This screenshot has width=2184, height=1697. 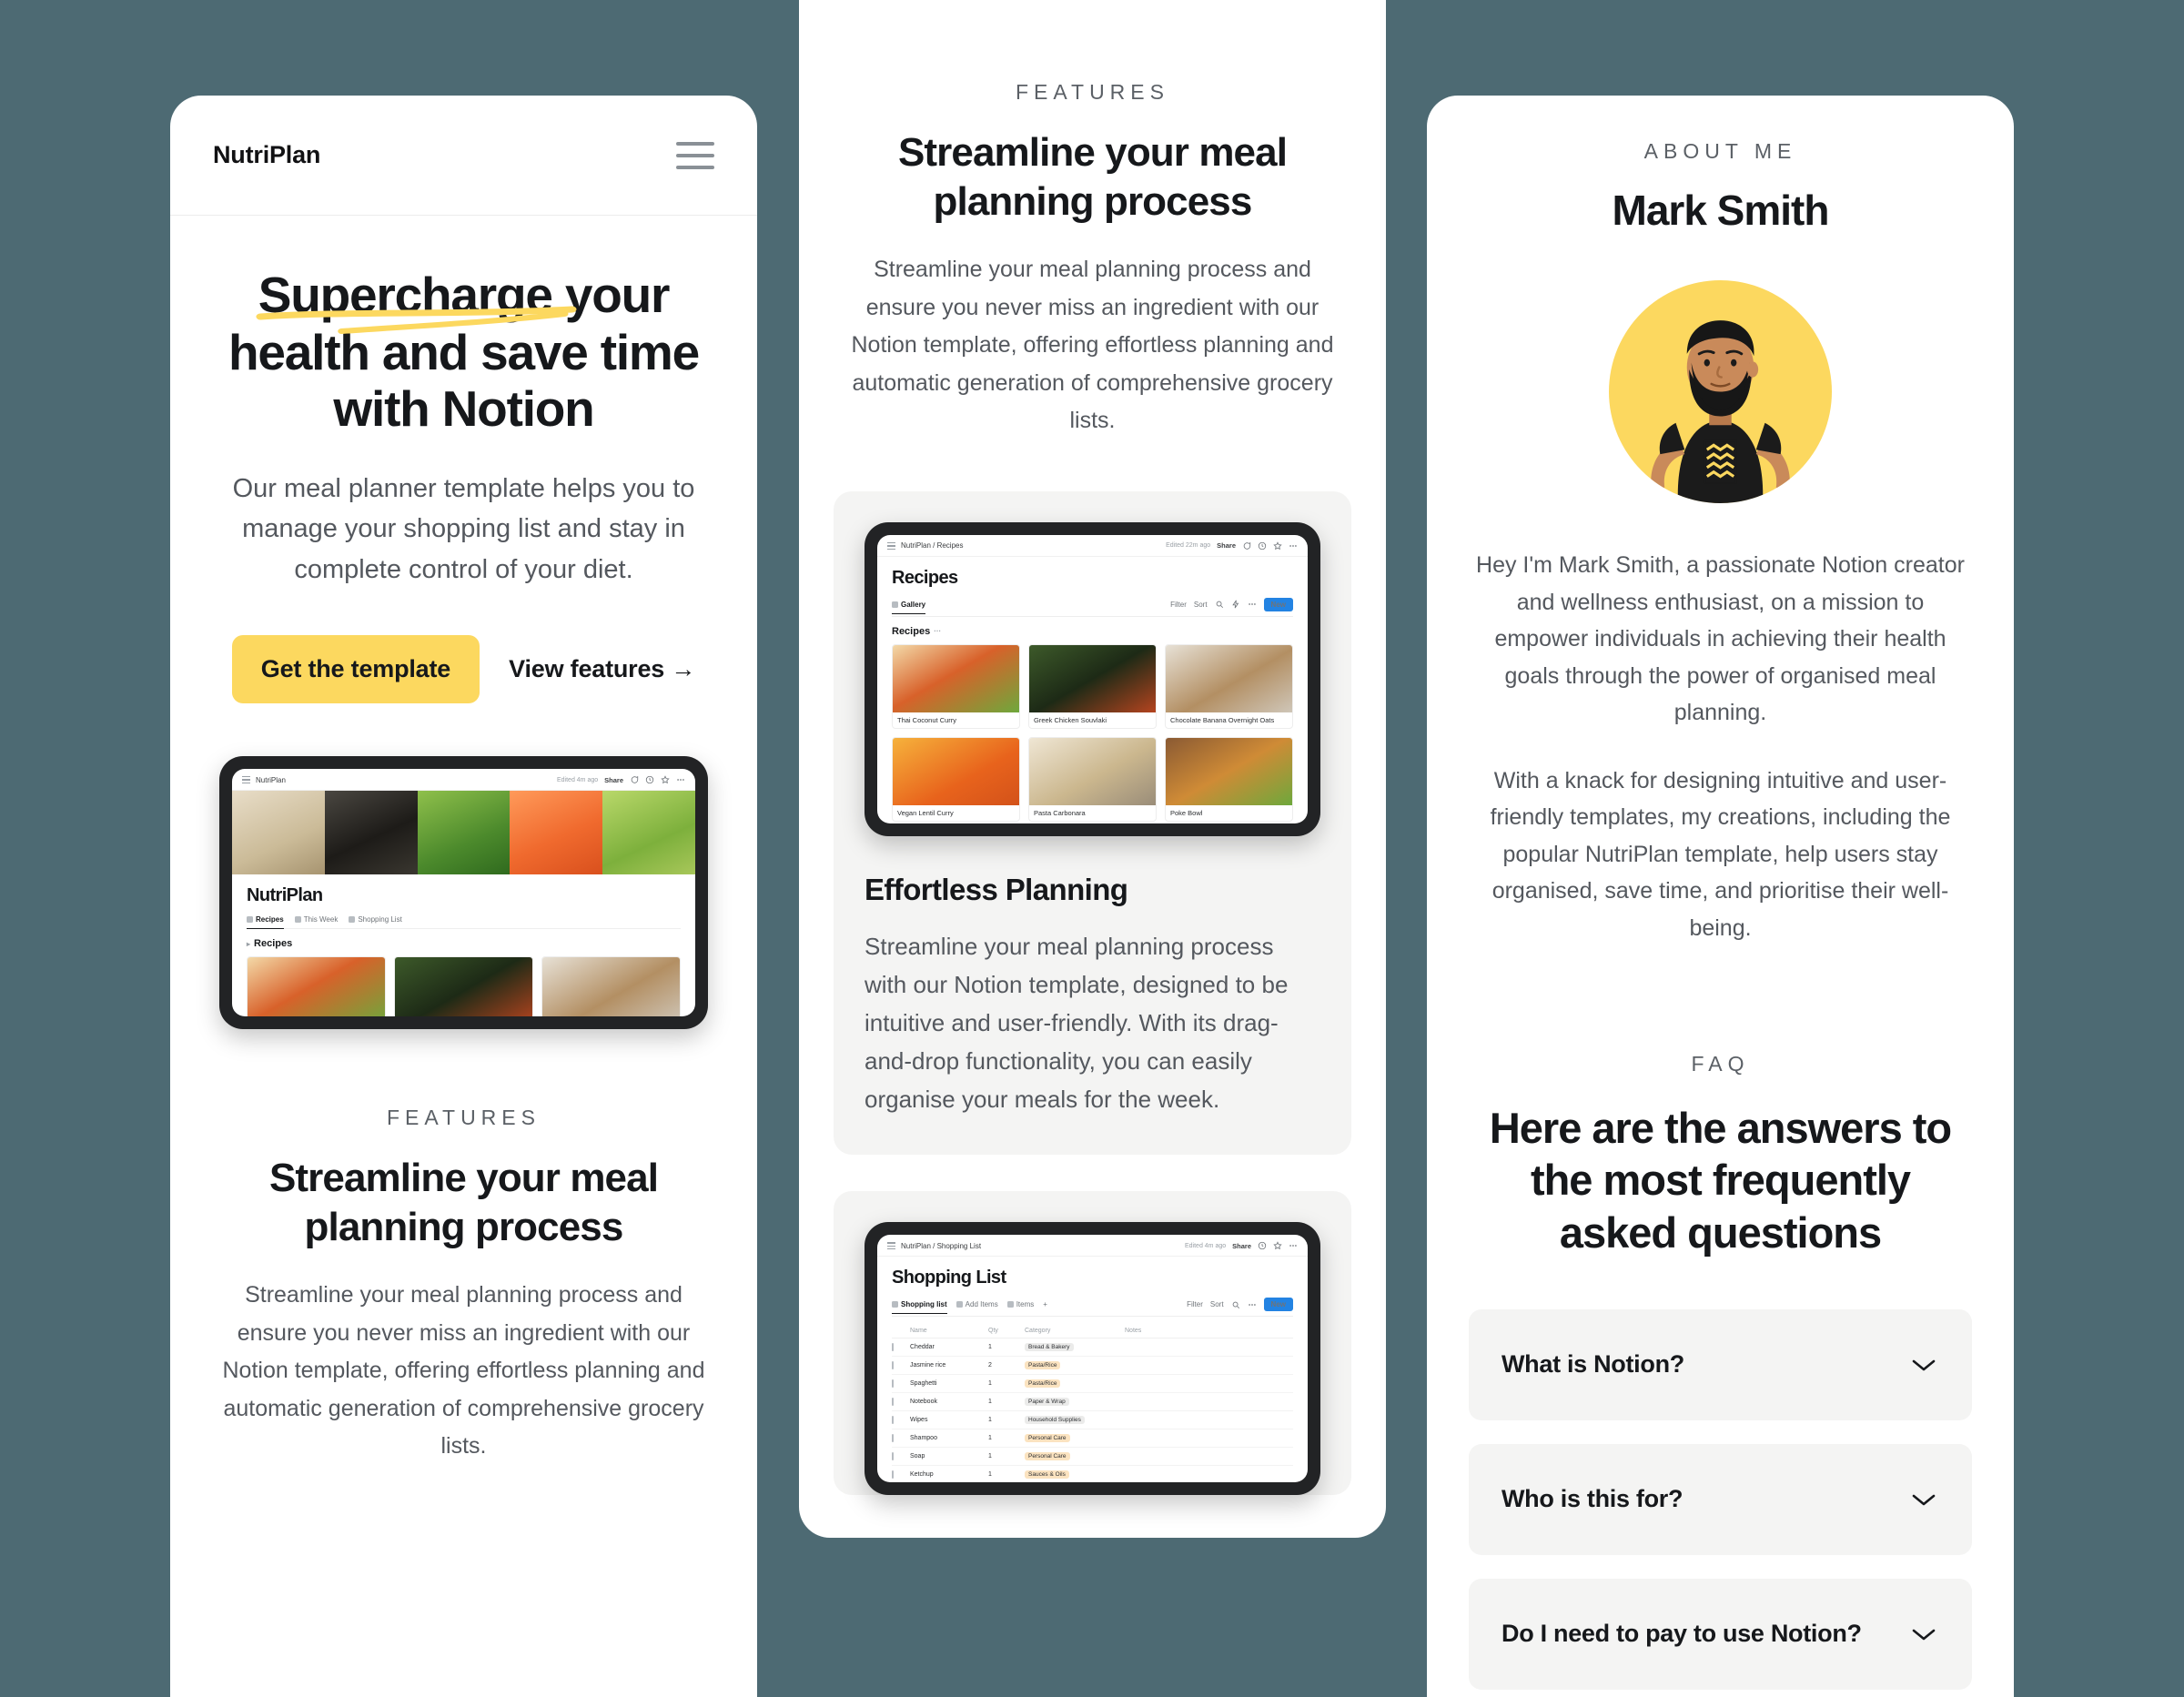 I want to click on cell-category: Household Supplies, so click(x=1075, y=1420).